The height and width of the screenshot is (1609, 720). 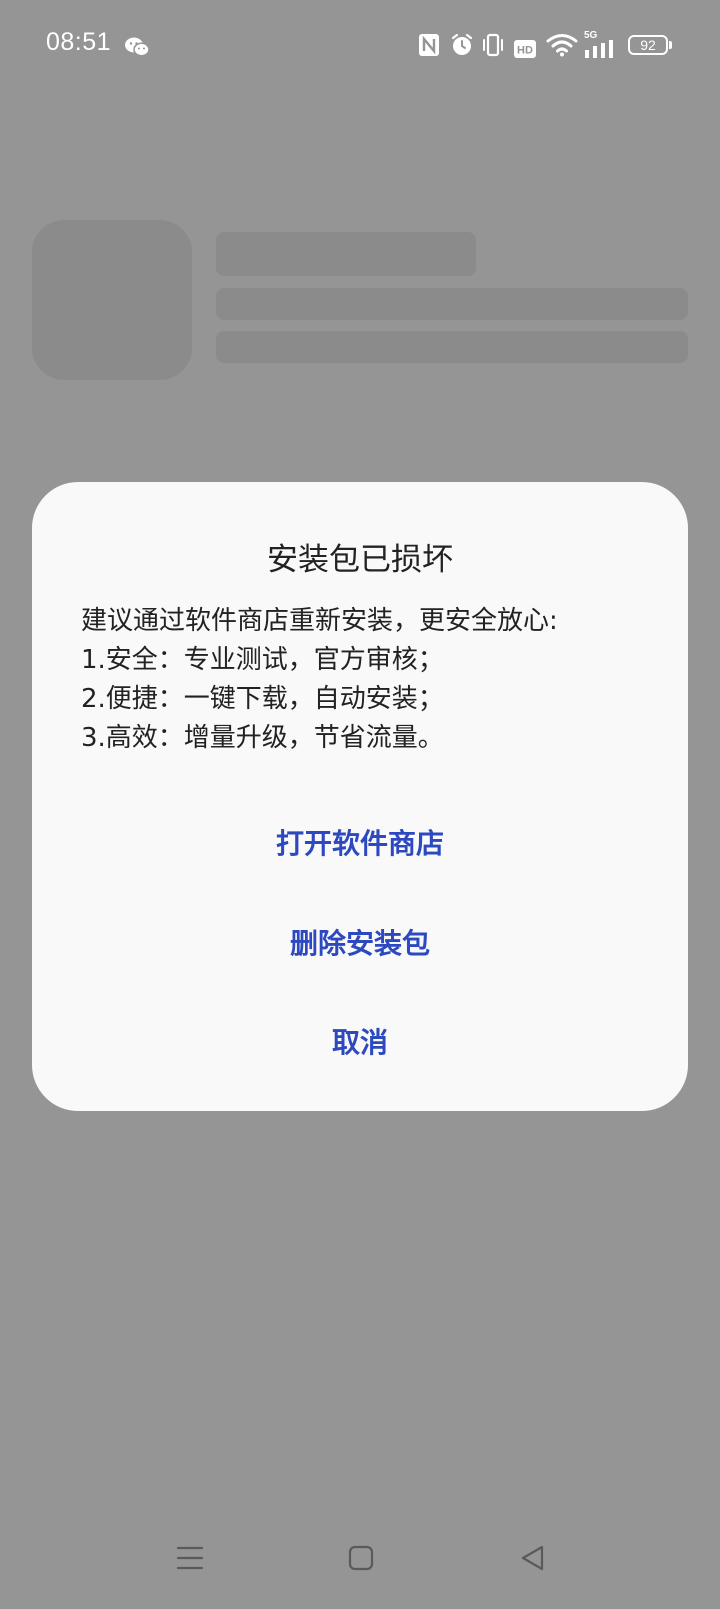 What do you see at coordinates (361, 1558) in the screenshot?
I see `home-icon` at bounding box center [361, 1558].